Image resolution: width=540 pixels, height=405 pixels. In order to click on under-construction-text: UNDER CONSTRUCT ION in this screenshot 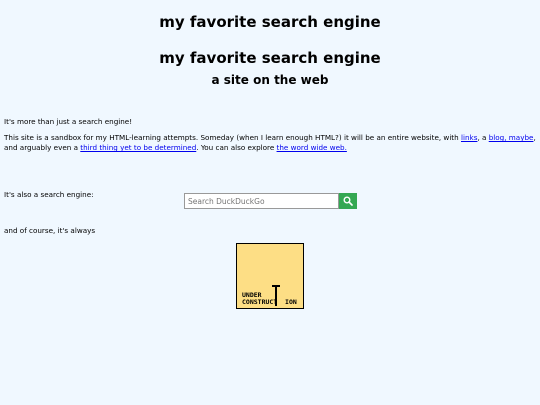, I will do `click(269, 299)`.